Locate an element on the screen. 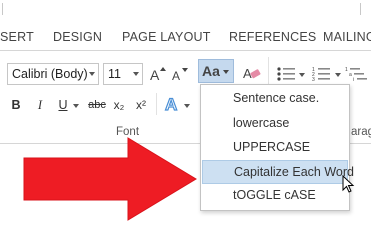 The width and height of the screenshot is (371, 242). change-case-button: Aa is located at coordinates (216, 71).